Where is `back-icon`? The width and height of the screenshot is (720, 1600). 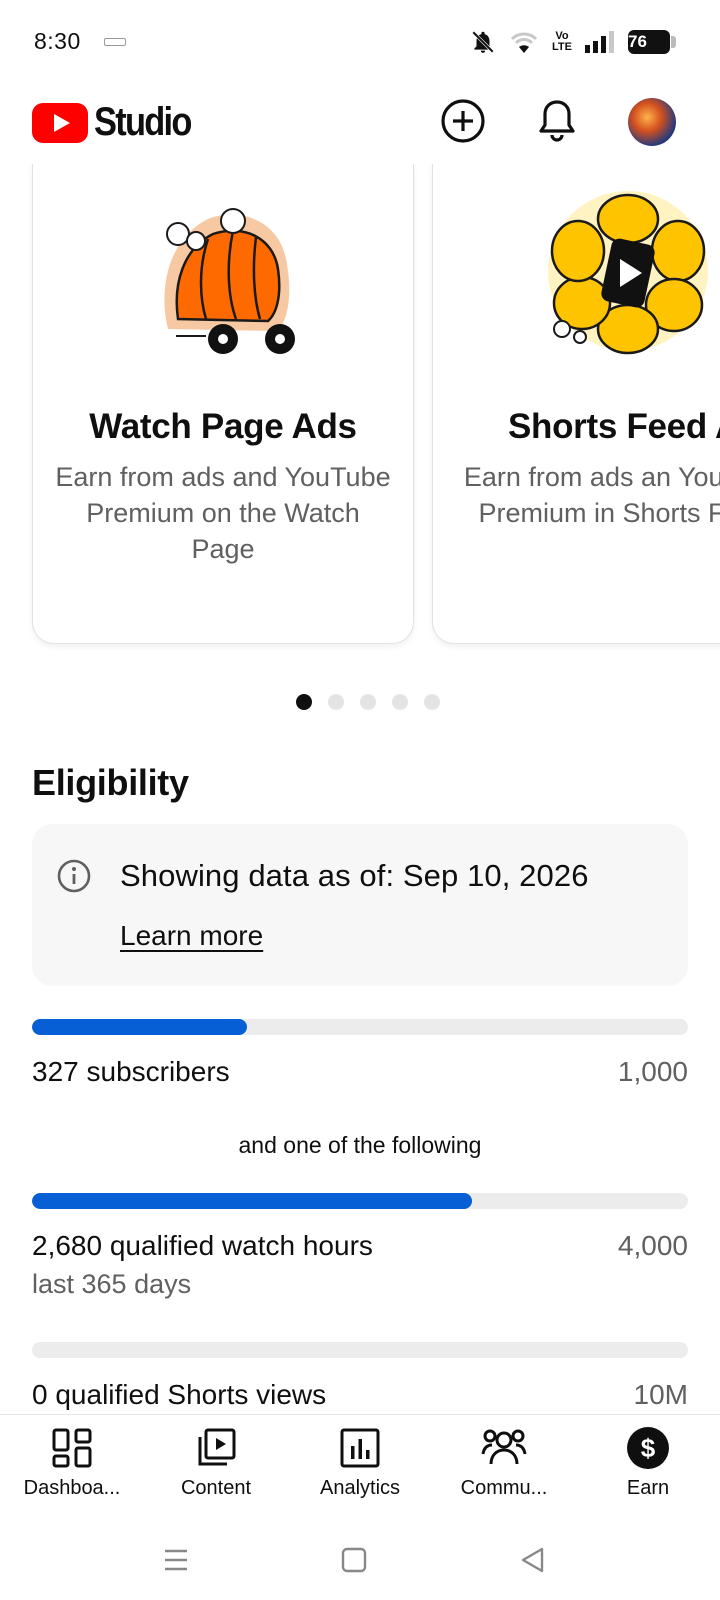
back-icon is located at coordinates (532, 1560).